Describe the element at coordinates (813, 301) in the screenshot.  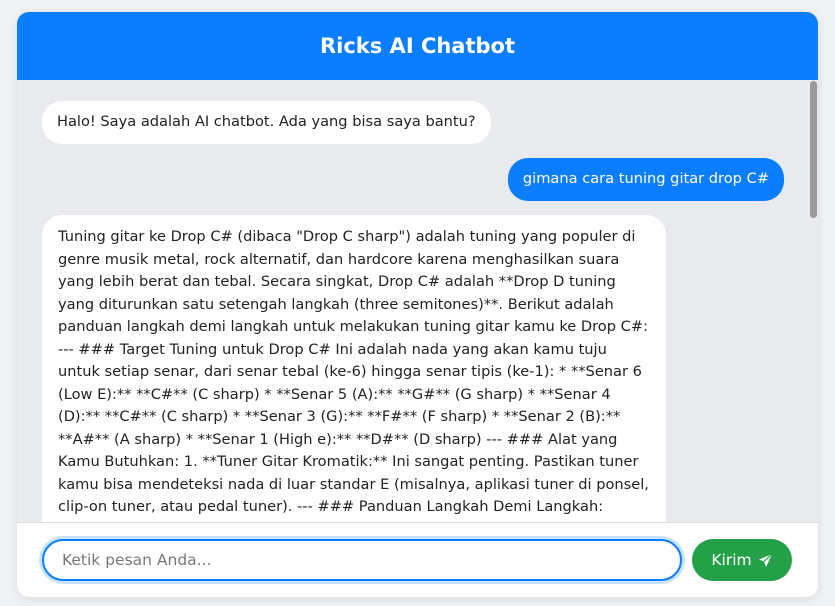
I see `scrollbar` at that location.